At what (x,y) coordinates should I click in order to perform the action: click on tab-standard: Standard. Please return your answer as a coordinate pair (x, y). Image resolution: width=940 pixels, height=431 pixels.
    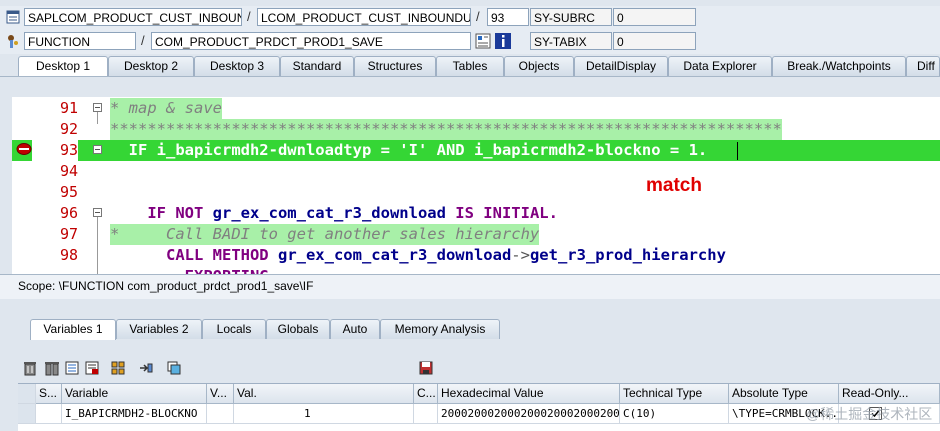
    Looking at the image, I should click on (317, 66).